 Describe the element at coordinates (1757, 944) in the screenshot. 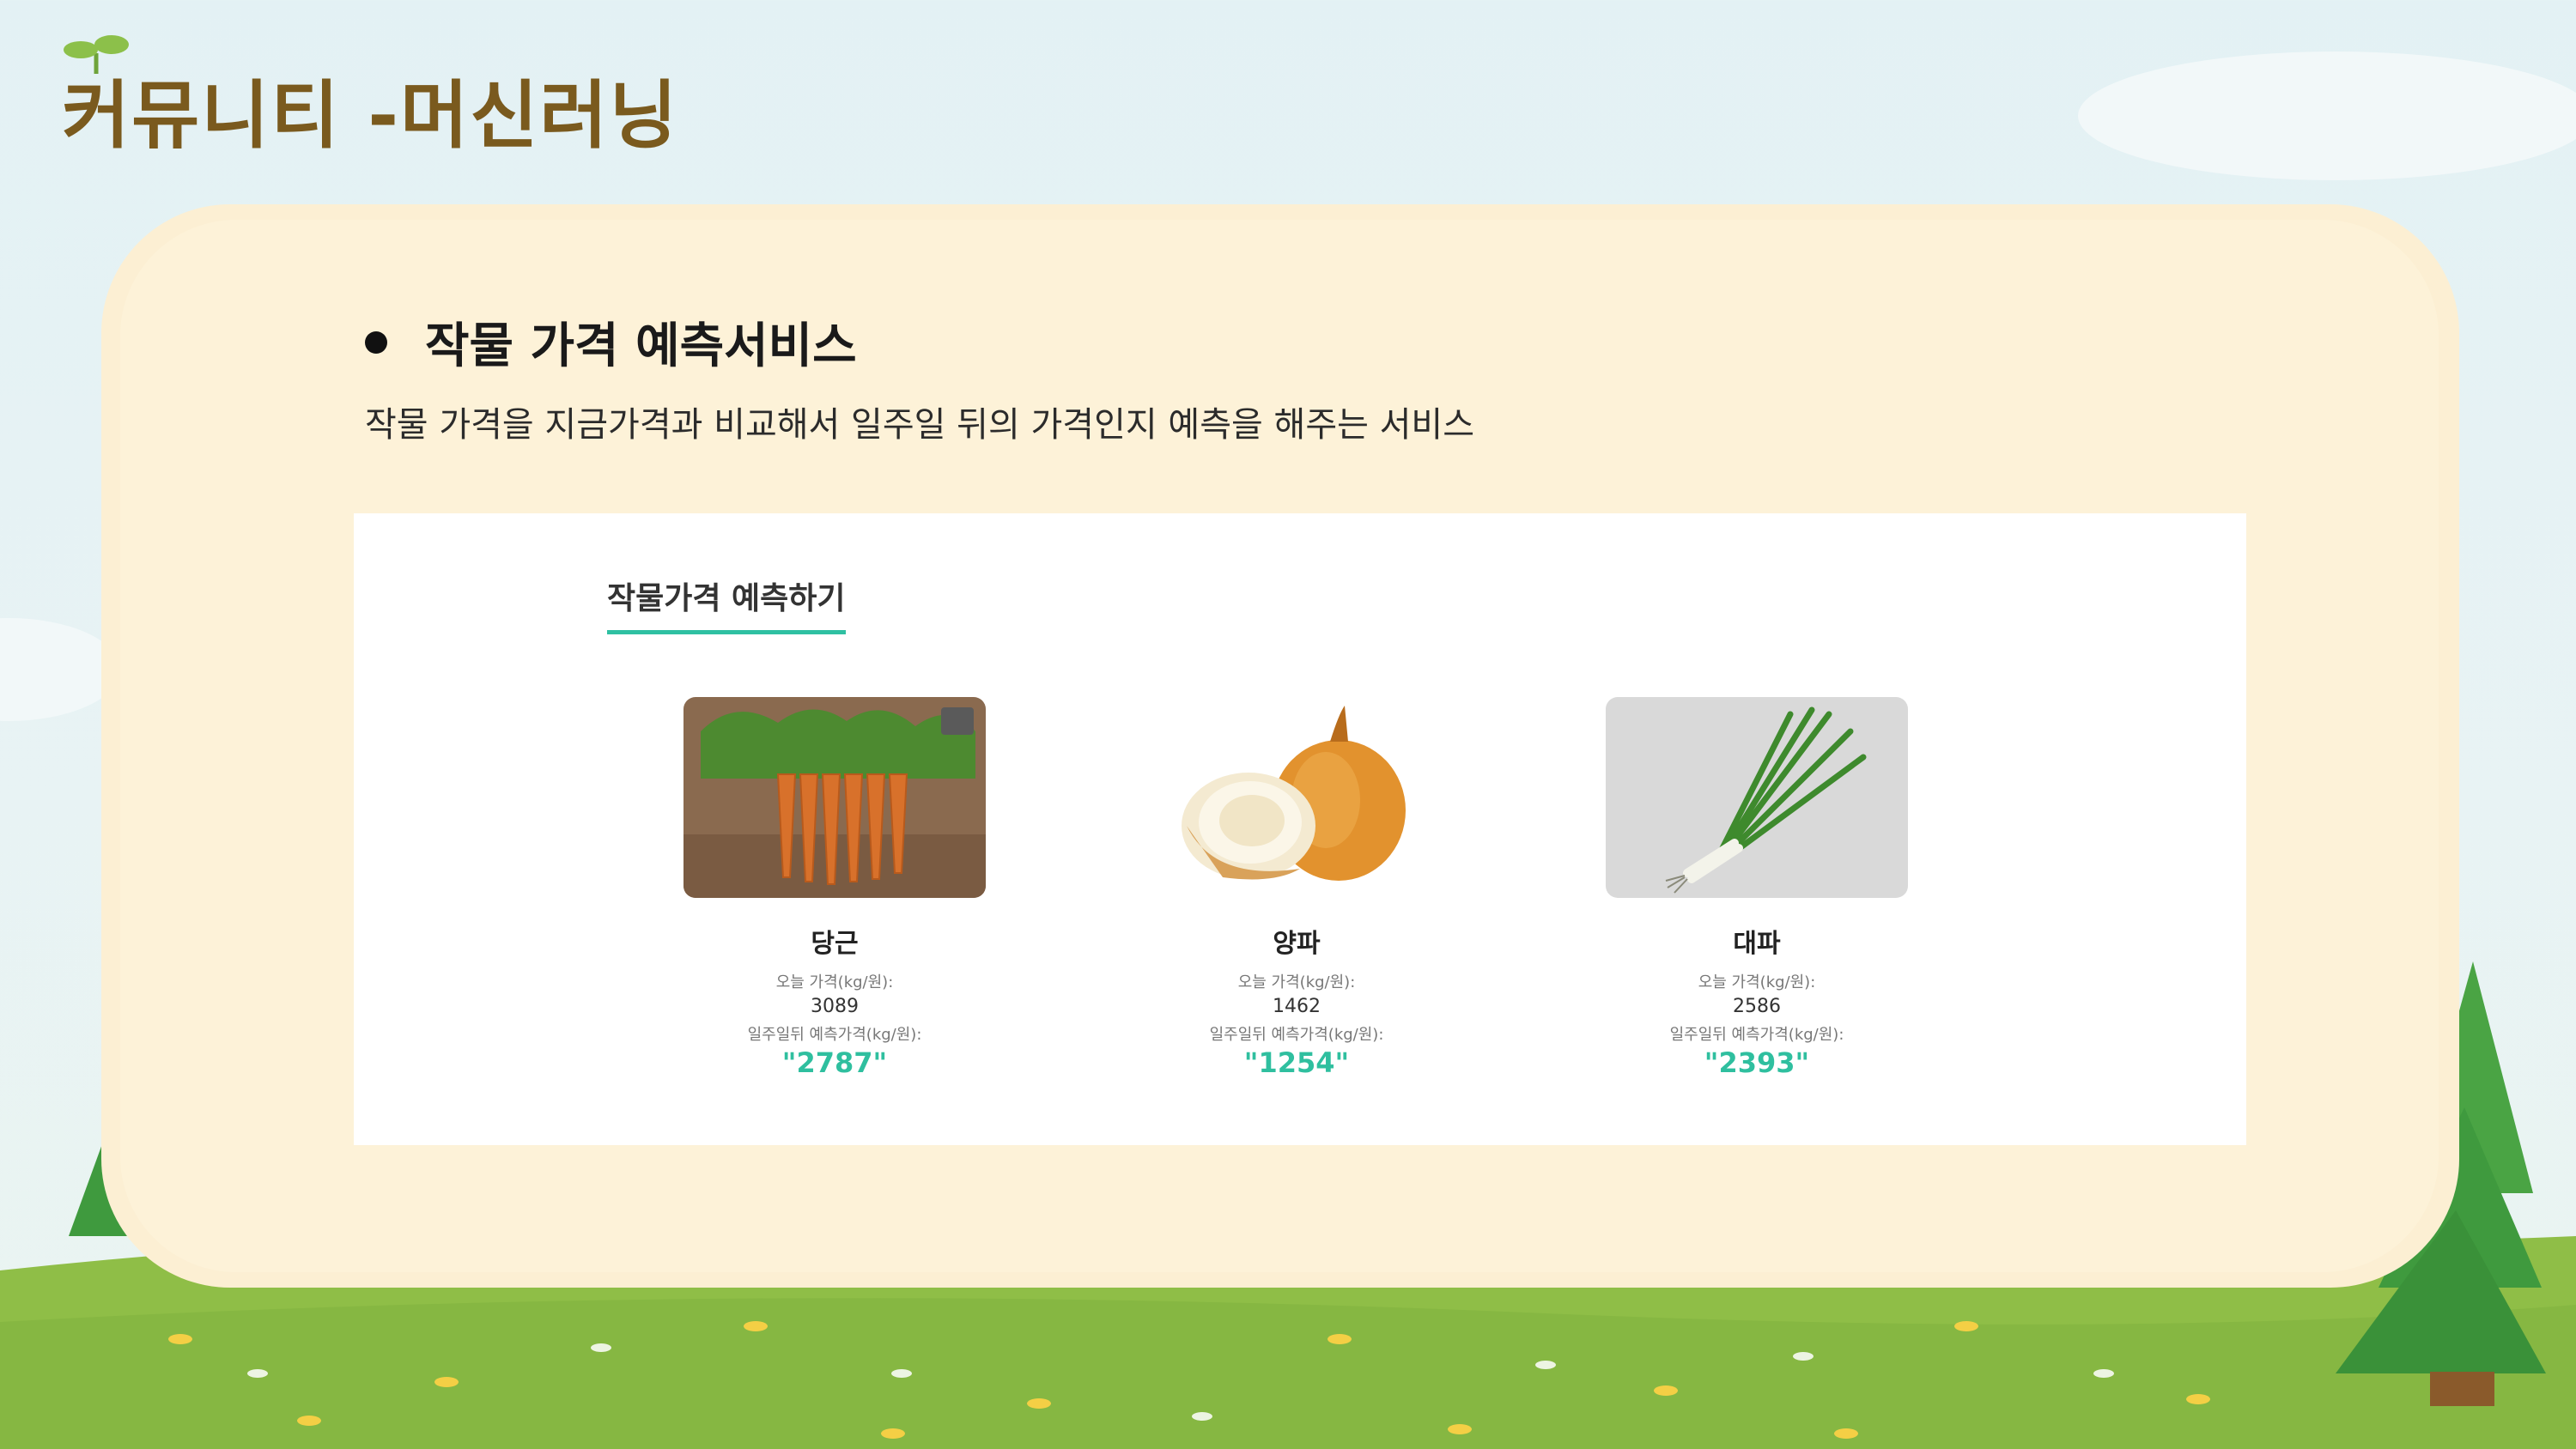

I see `crop-name: 대파` at that location.